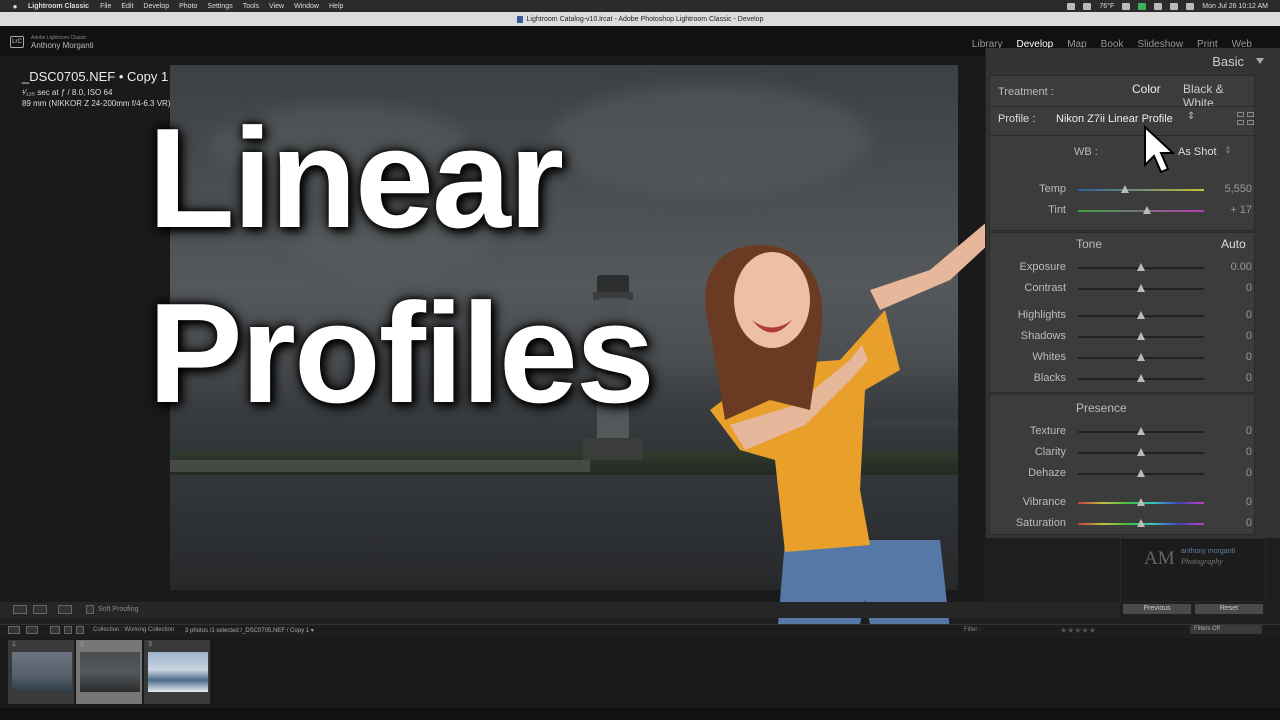 The height and width of the screenshot is (720, 1280). Describe the element at coordinates (90, 609) in the screenshot. I see `soft-proofing-checkbox` at that location.